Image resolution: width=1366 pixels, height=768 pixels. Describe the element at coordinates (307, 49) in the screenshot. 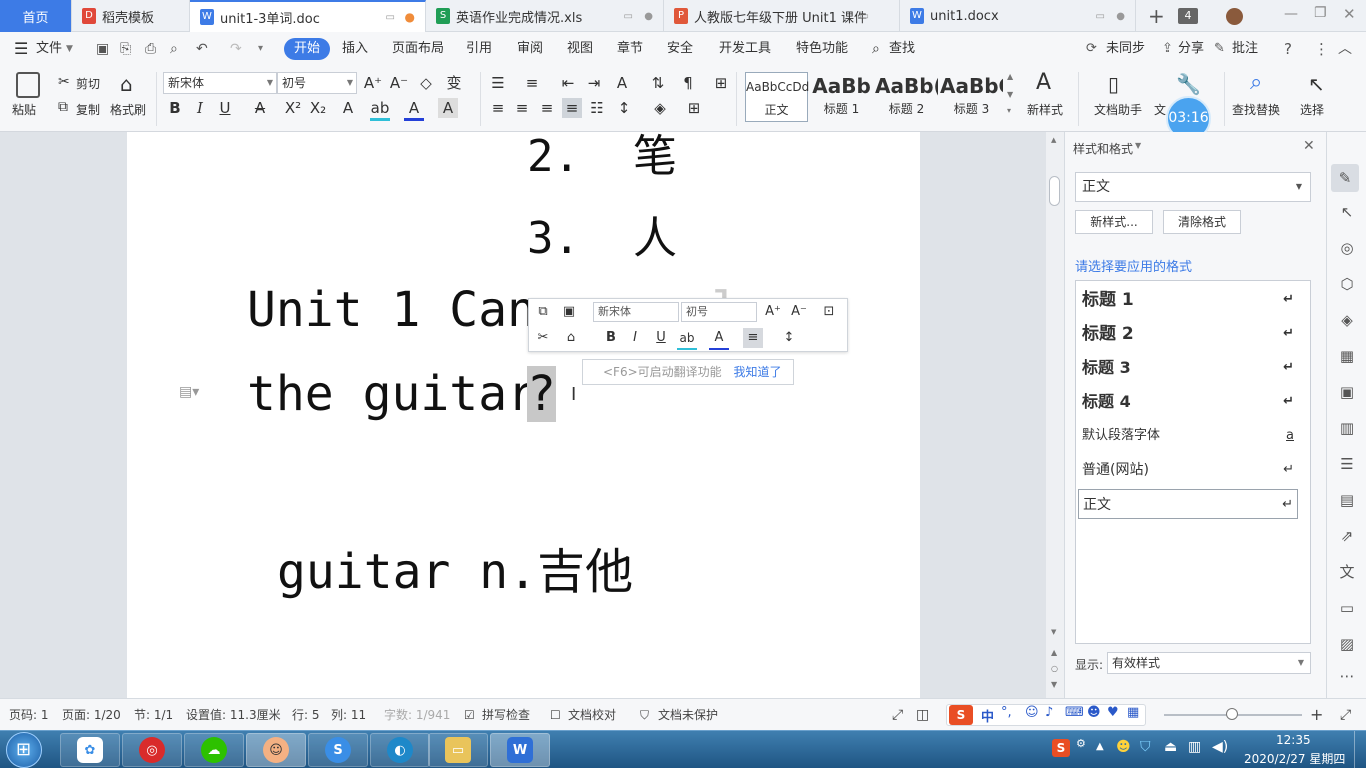

I see `menu-start: 开始` at that location.